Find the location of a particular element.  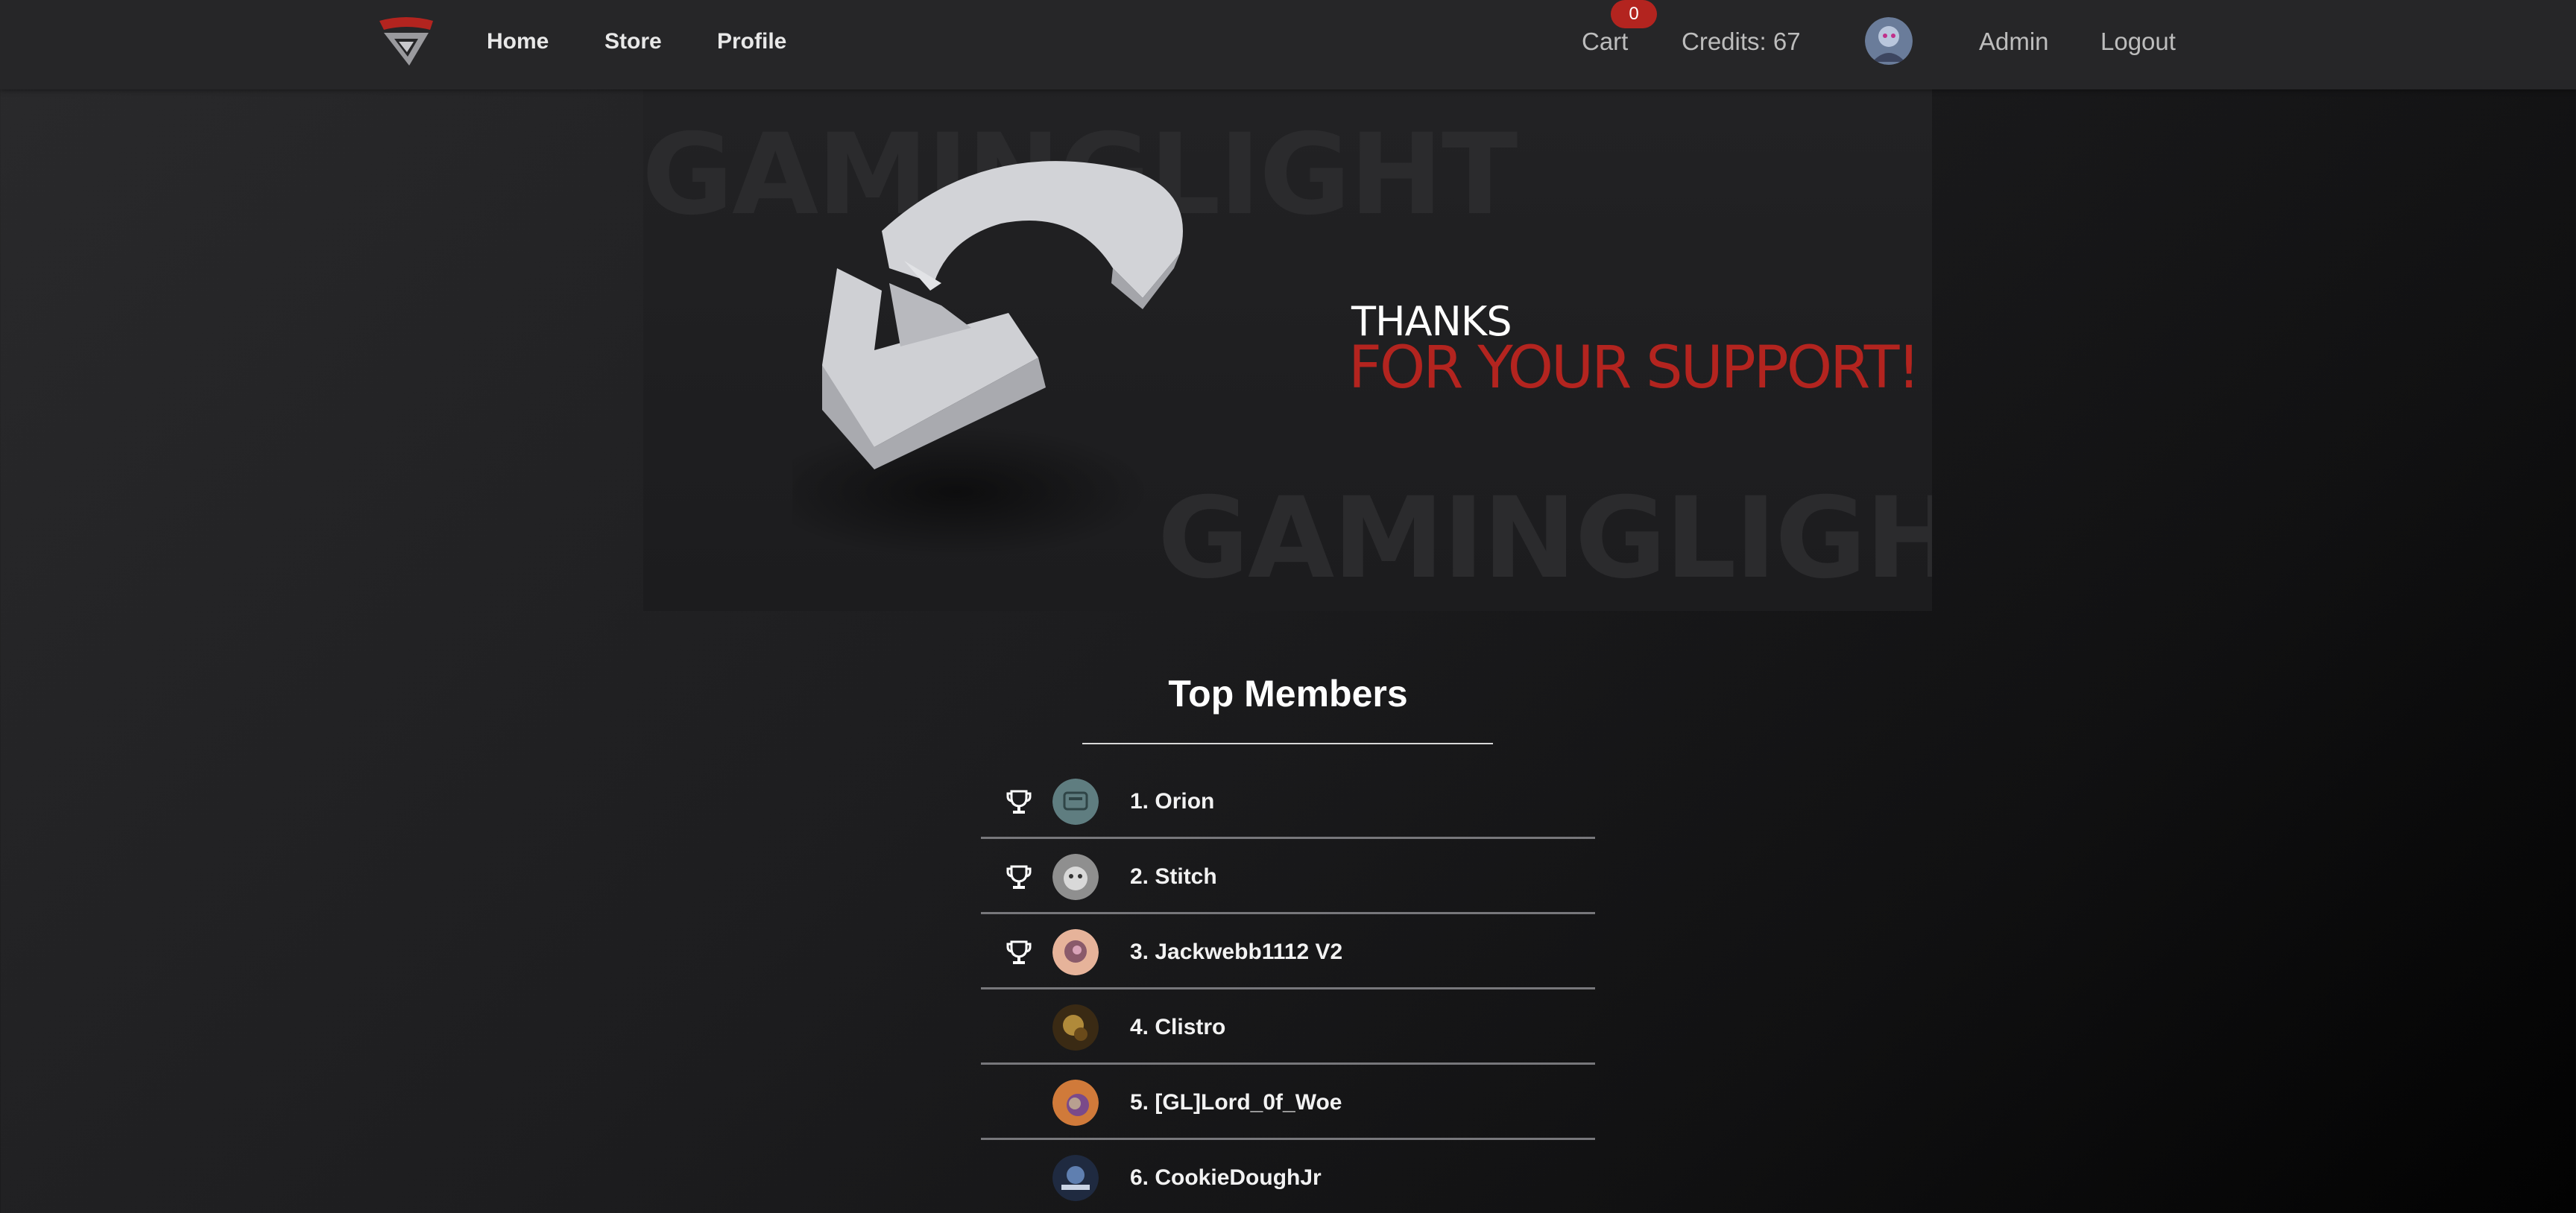

credits-display: Credits: 67 is located at coordinates (1741, 41).